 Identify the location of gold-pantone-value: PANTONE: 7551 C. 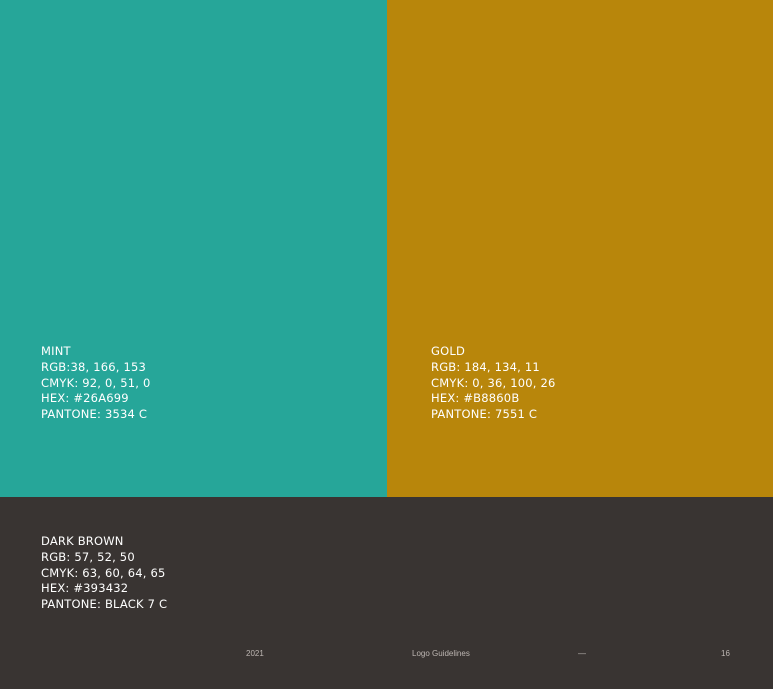
(484, 414).